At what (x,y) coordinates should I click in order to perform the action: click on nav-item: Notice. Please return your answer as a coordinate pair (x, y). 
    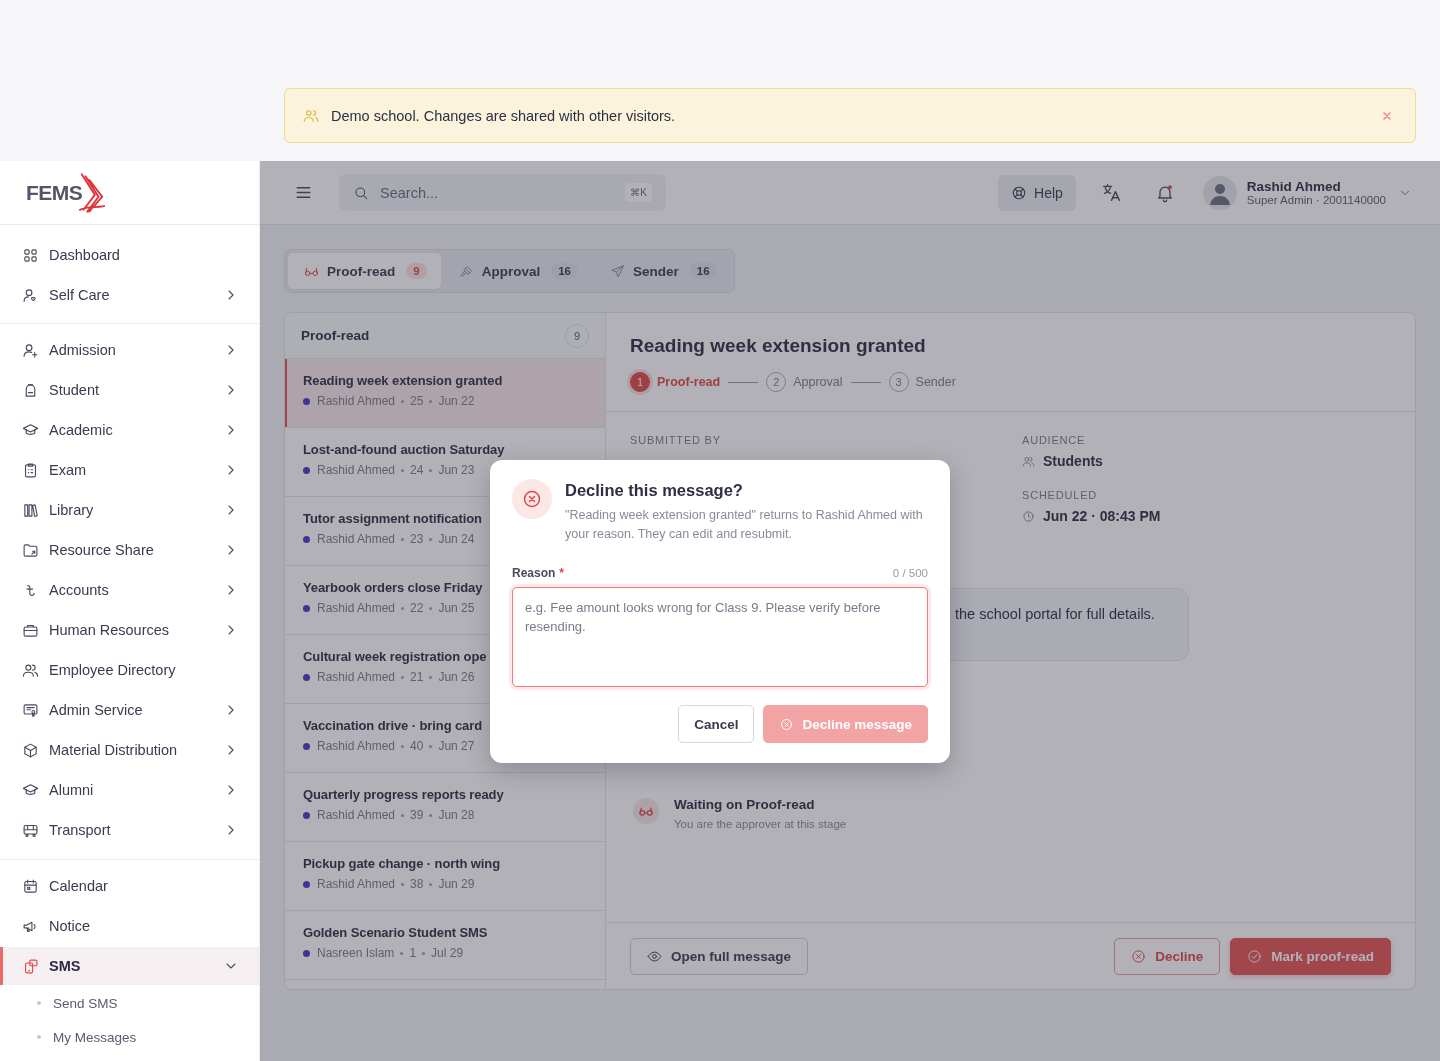
    Looking at the image, I should click on (129, 926).